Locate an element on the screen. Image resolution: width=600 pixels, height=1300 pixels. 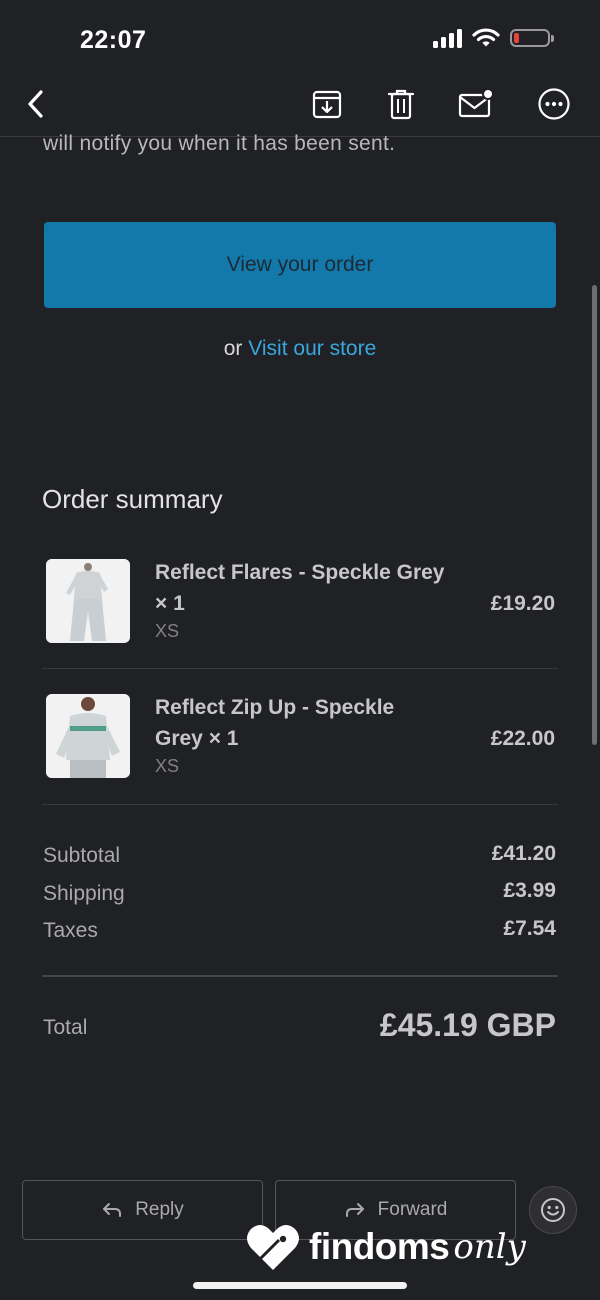
forward-icon is located at coordinates (354, 1210).